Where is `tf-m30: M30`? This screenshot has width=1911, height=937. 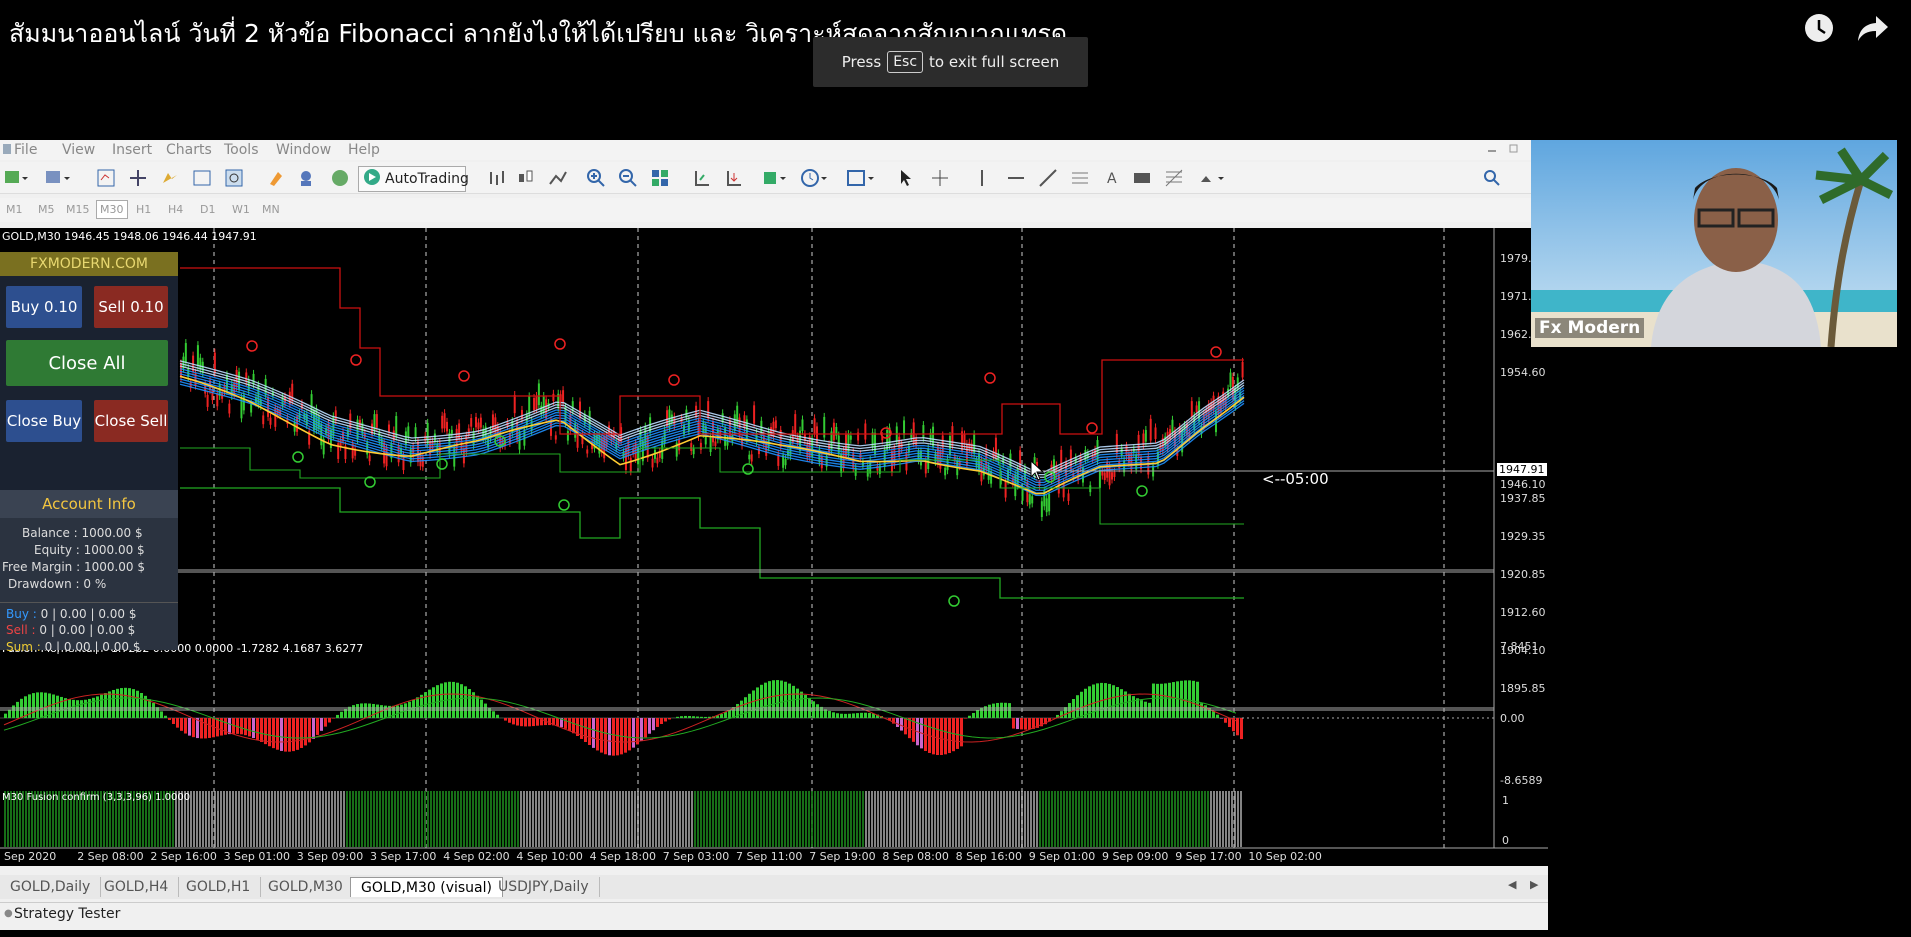
tf-m30: M30 is located at coordinates (112, 209).